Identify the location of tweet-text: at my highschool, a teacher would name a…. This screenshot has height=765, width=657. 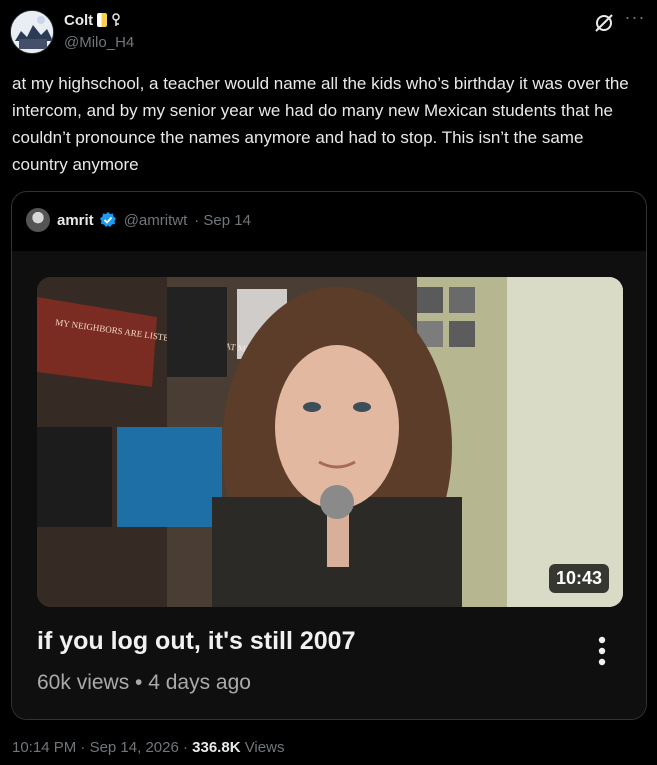
(320, 124).